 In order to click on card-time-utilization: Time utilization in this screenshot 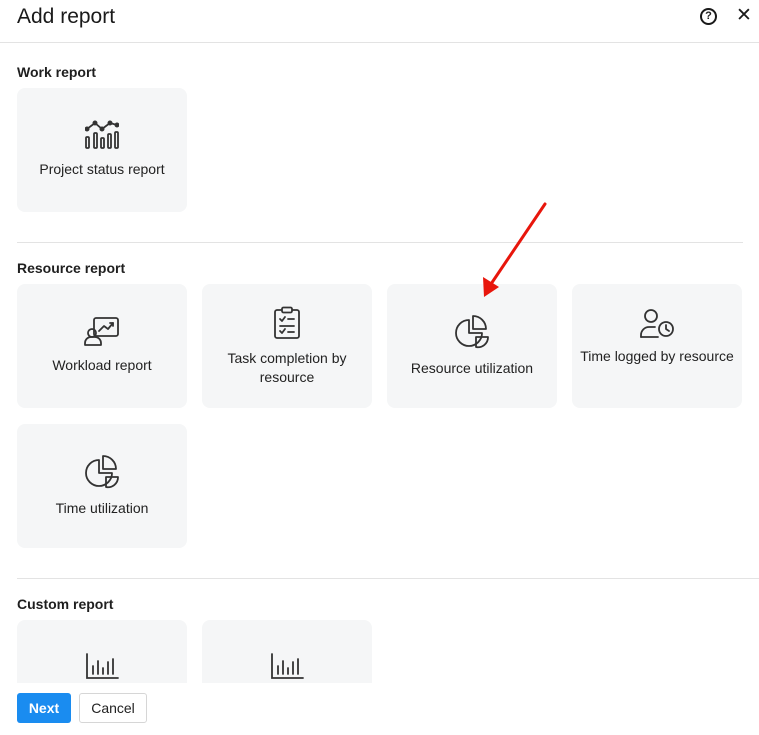, I will do `click(102, 486)`.